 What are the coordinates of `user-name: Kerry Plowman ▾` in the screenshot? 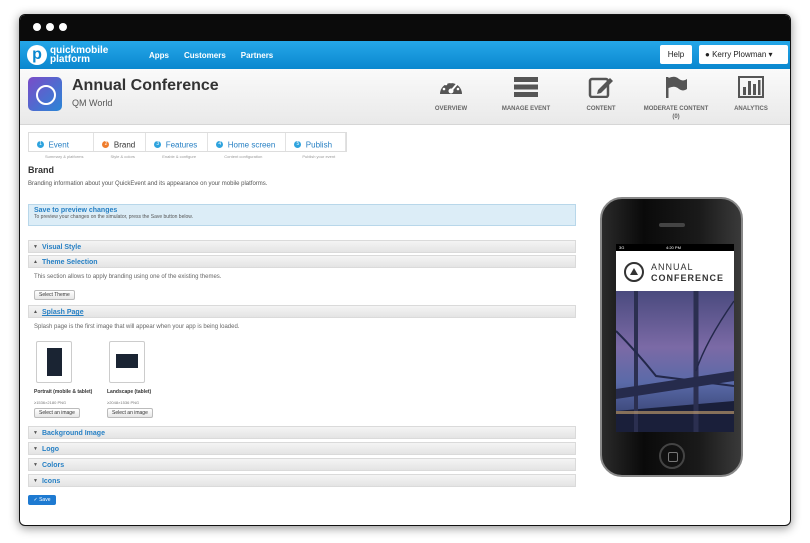 It's located at (742, 54).